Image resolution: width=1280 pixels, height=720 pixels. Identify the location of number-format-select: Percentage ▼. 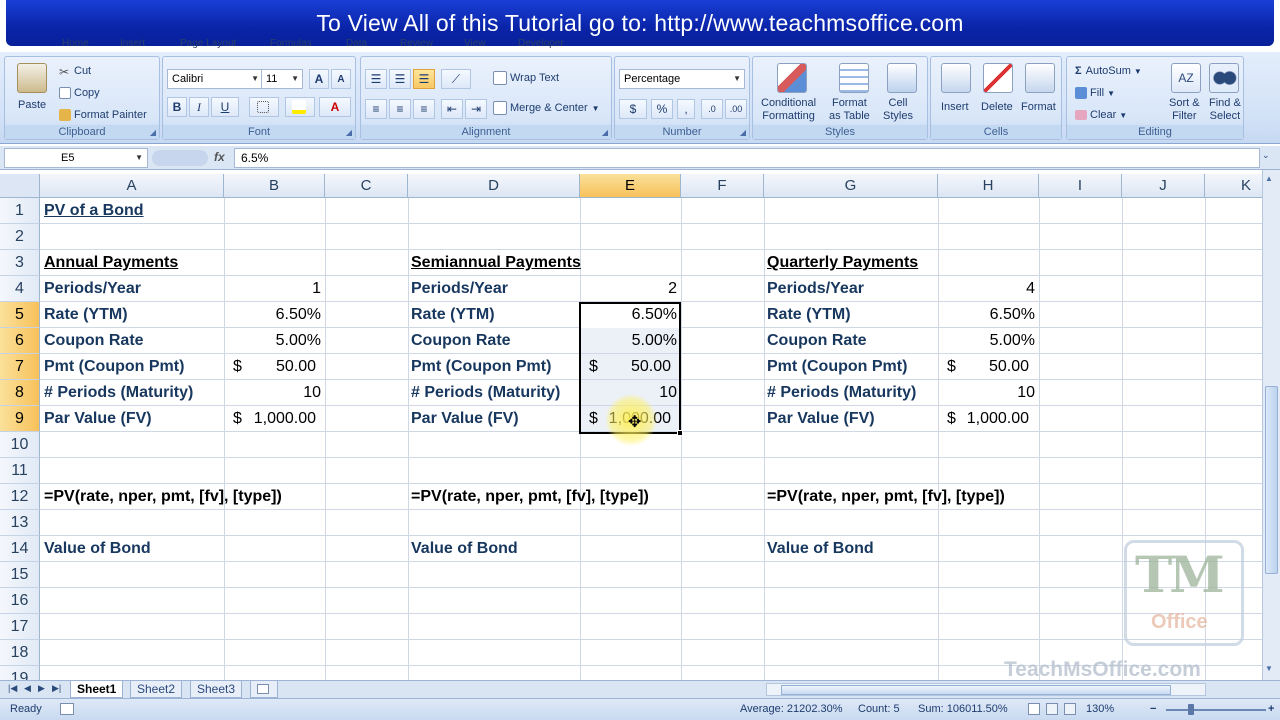
(682, 79).